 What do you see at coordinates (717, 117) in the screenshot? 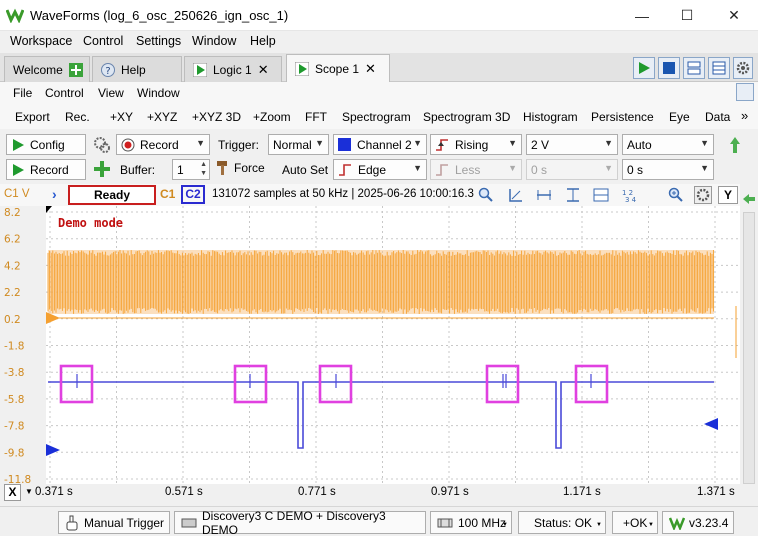
I see `tool-data: Data` at bounding box center [717, 117].